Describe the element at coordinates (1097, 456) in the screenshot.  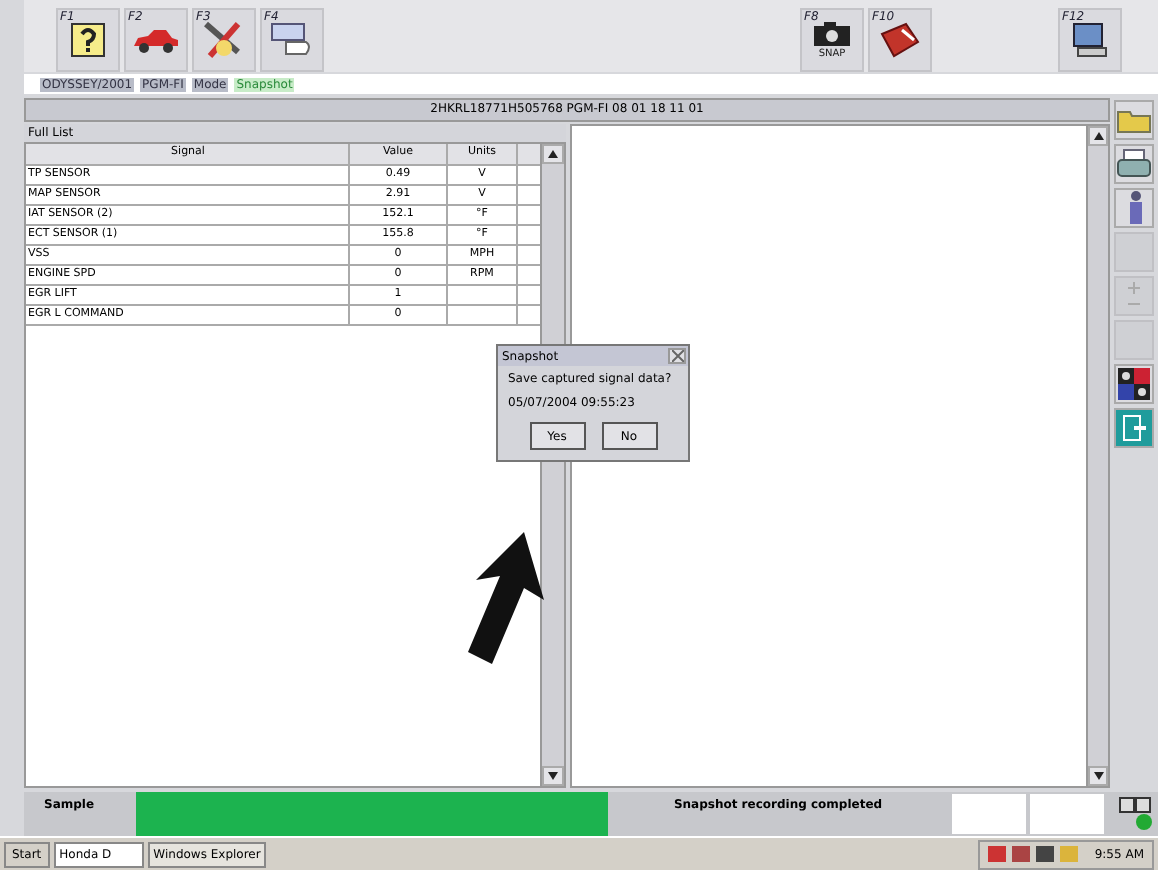
I see `scrollbar` at that location.